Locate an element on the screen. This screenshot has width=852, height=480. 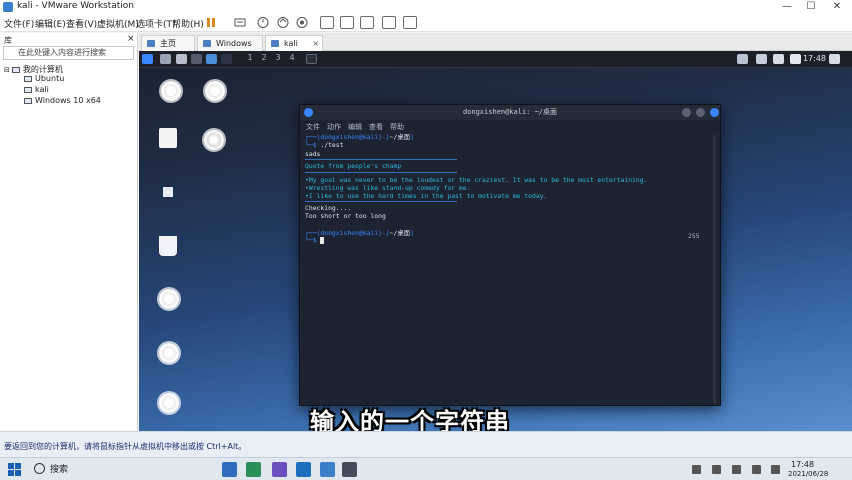
vmware-taskbar-icon is located at coordinates (303, 469).